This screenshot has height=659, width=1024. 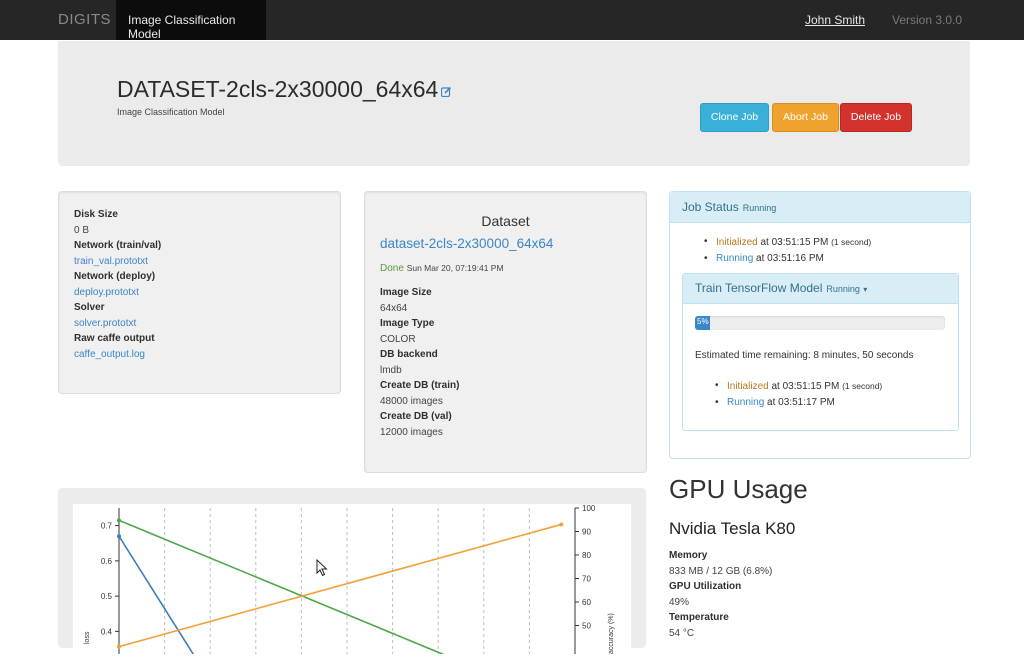 I want to click on y2-tick-label: 50, so click(x=586, y=626).